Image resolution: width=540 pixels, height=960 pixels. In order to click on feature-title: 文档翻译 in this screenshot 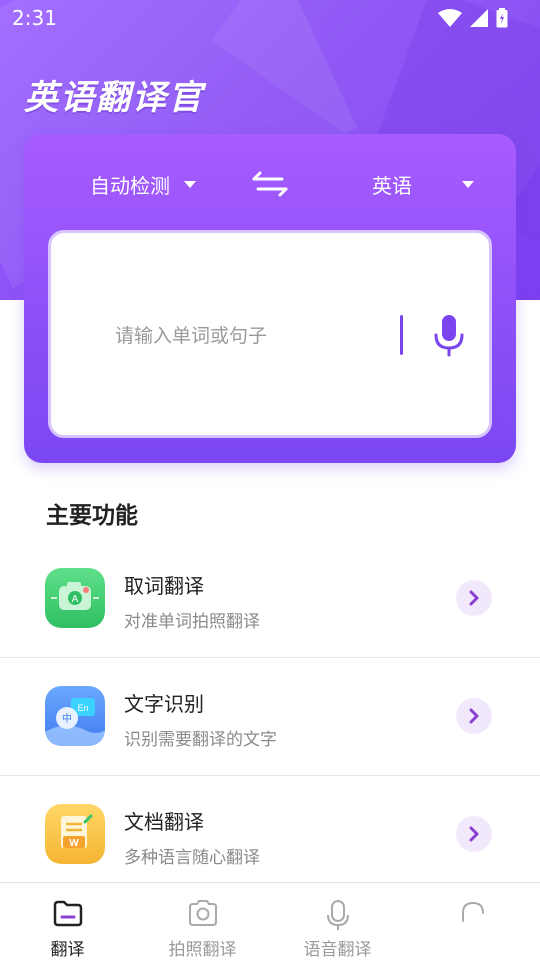, I will do `click(164, 822)`.